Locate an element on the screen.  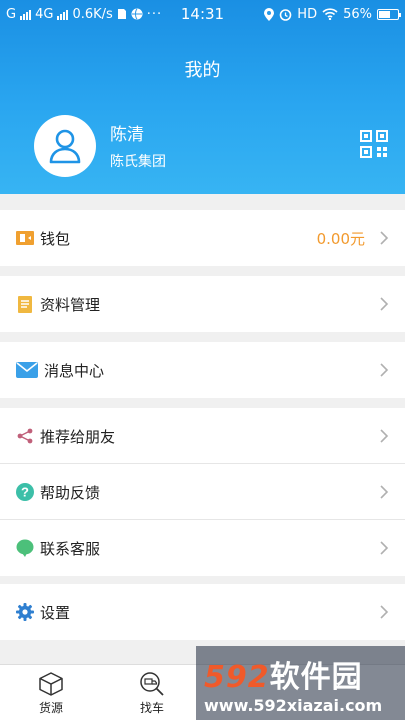
tab-label: 货源 is located at coordinates (50, 708).